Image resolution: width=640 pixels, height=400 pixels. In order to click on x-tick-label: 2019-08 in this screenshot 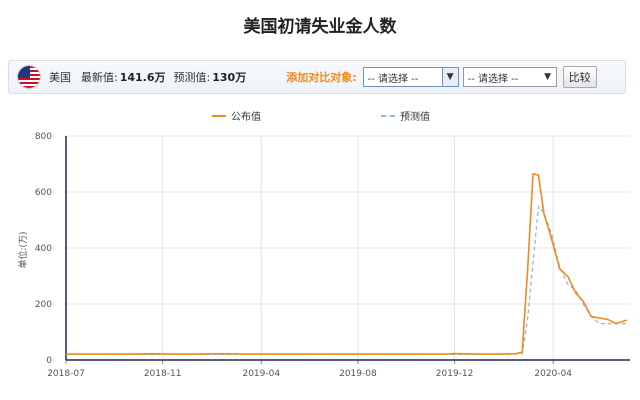, I will do `click(358, 374)`.